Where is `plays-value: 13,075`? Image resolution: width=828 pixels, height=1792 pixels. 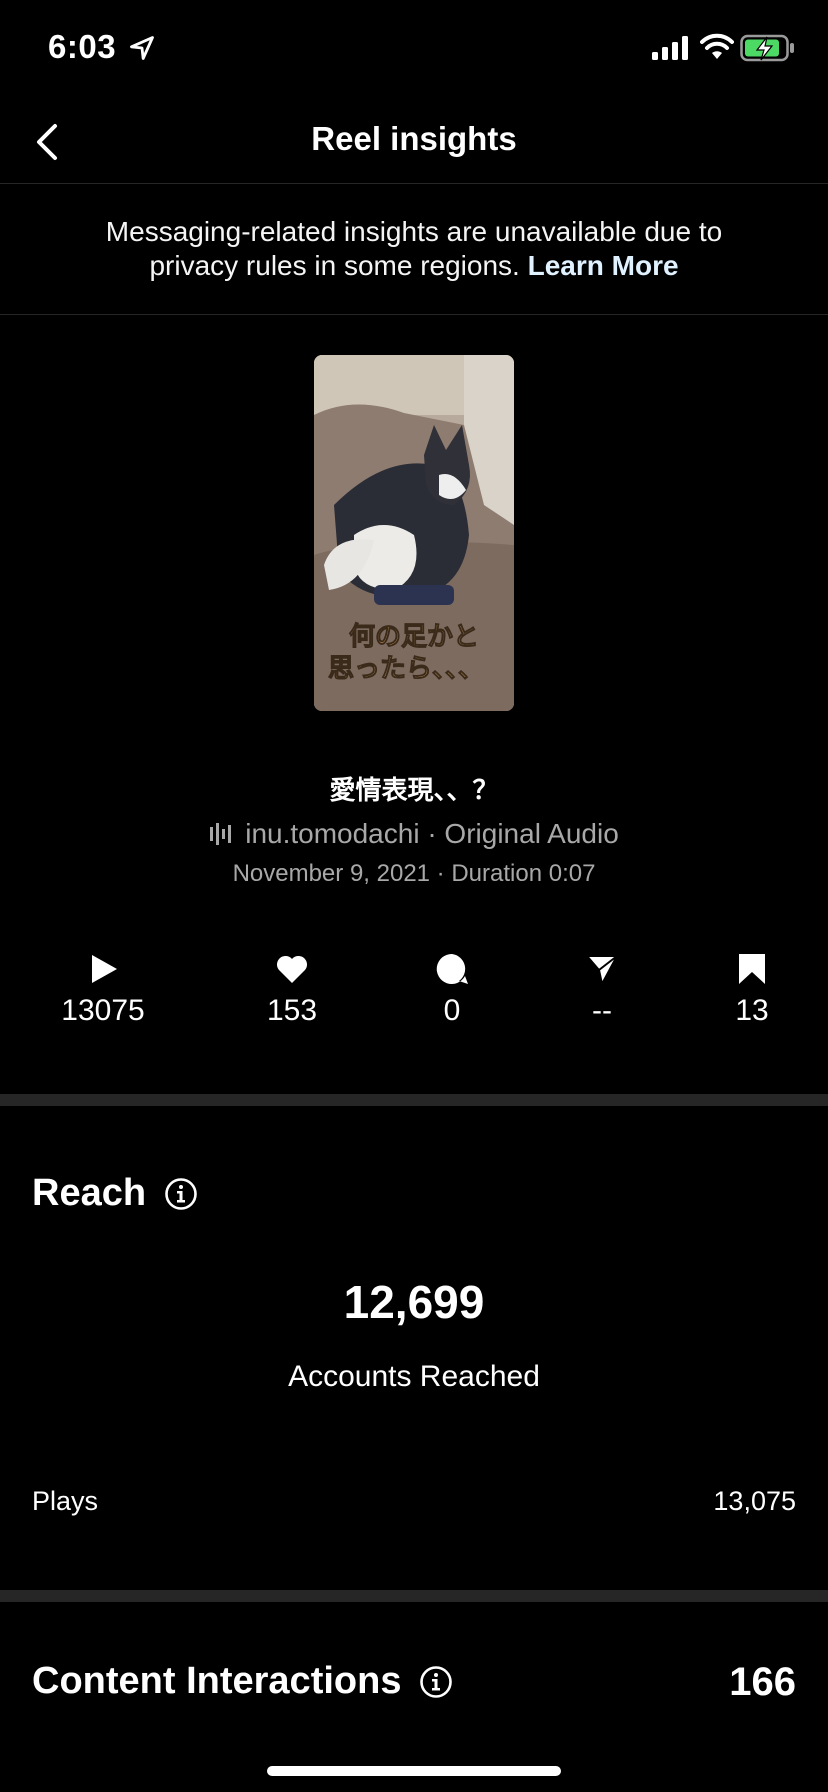 plays-value: 13,075 is located at coordinates (754, 1501).